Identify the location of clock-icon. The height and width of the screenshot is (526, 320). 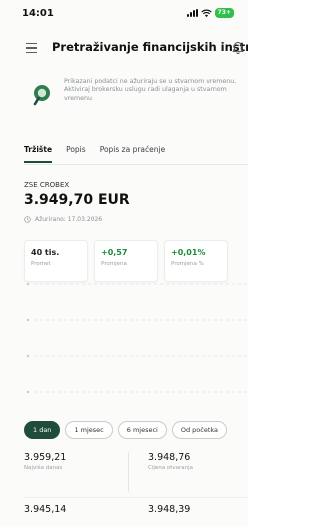
(27, 219).